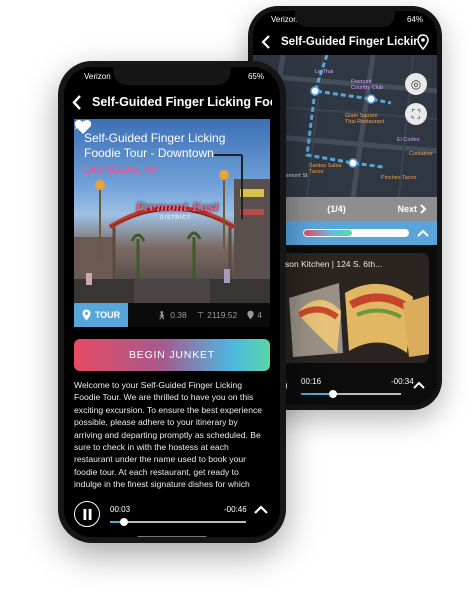  What do you see at coordinates (367, 85) in the screenshot?
I see `map-label: Fremont Country Club` at bounding box center [367, 85].